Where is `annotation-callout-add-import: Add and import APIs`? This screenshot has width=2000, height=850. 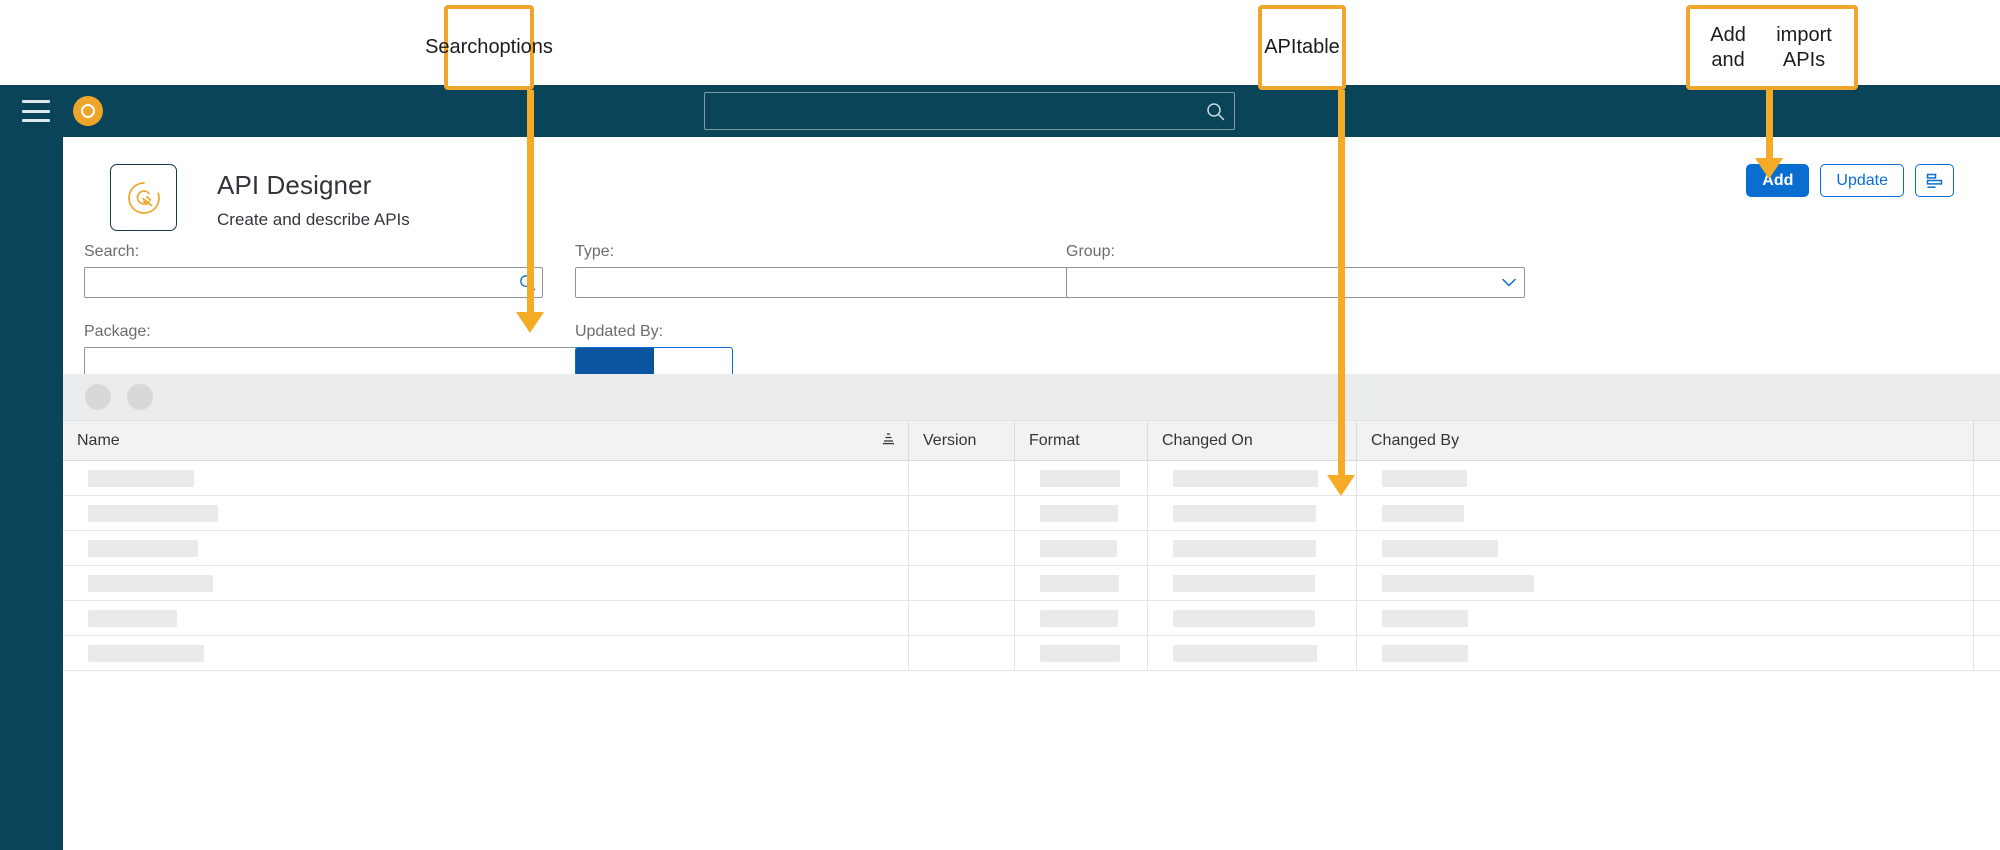
annotation-callout-add-import: Add and import APIs is located at coordinates (1772, 47).